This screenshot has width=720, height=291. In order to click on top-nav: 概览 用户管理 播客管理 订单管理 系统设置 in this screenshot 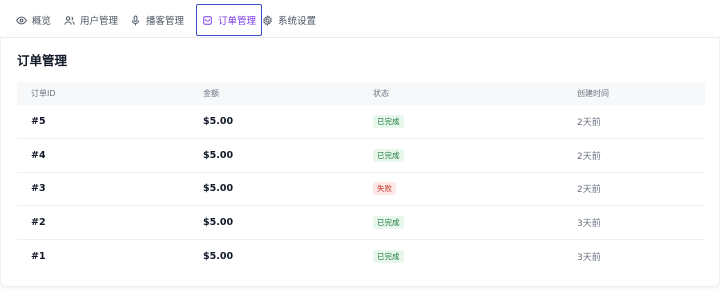, I will do `click(360, 19)`.